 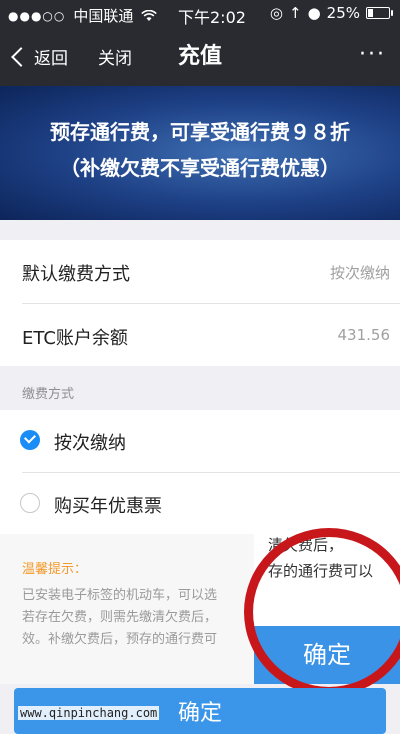 What do you see at coordinates (200, 335) in the screenshot?
I see `etc-balance-row: ETC账户余额 431.56` at bounding box center [200, 335].